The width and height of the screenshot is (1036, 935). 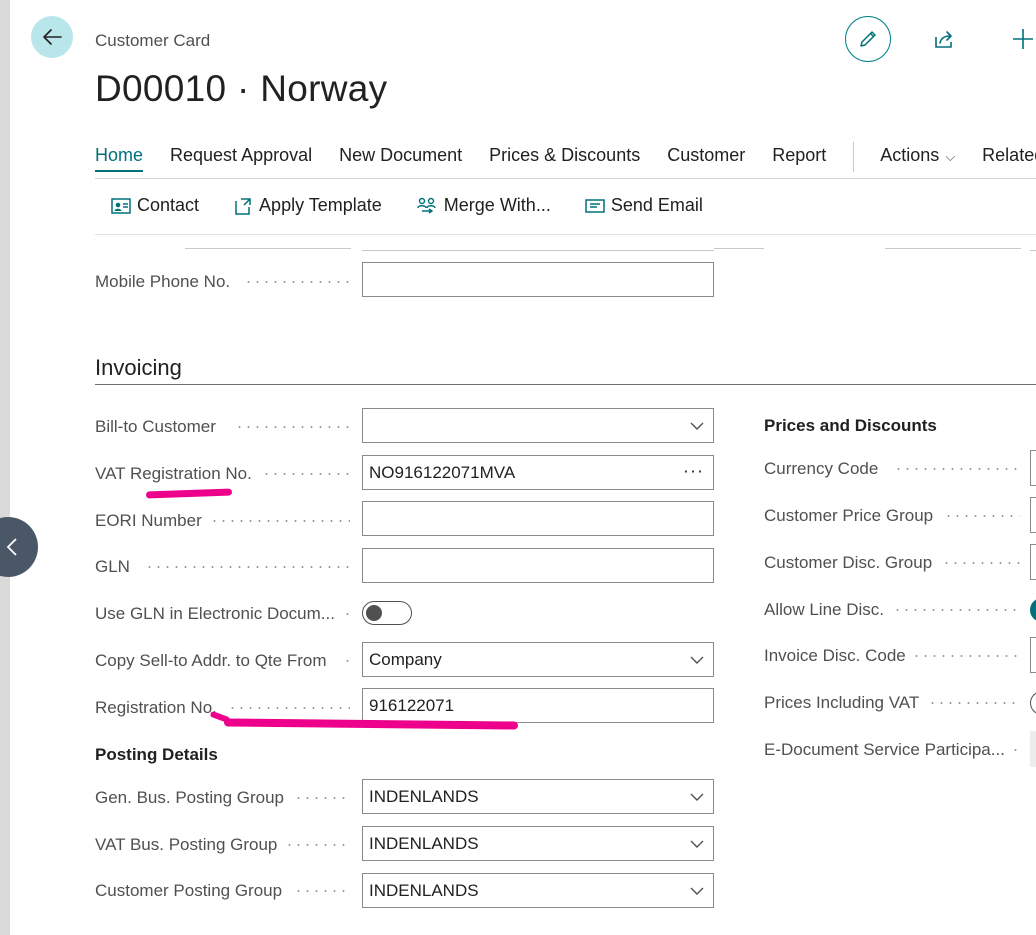 What do you see at coordinates (1033, 468) in the screenshot?
I see `currency-code-field` at bounding box center [1033, 468].